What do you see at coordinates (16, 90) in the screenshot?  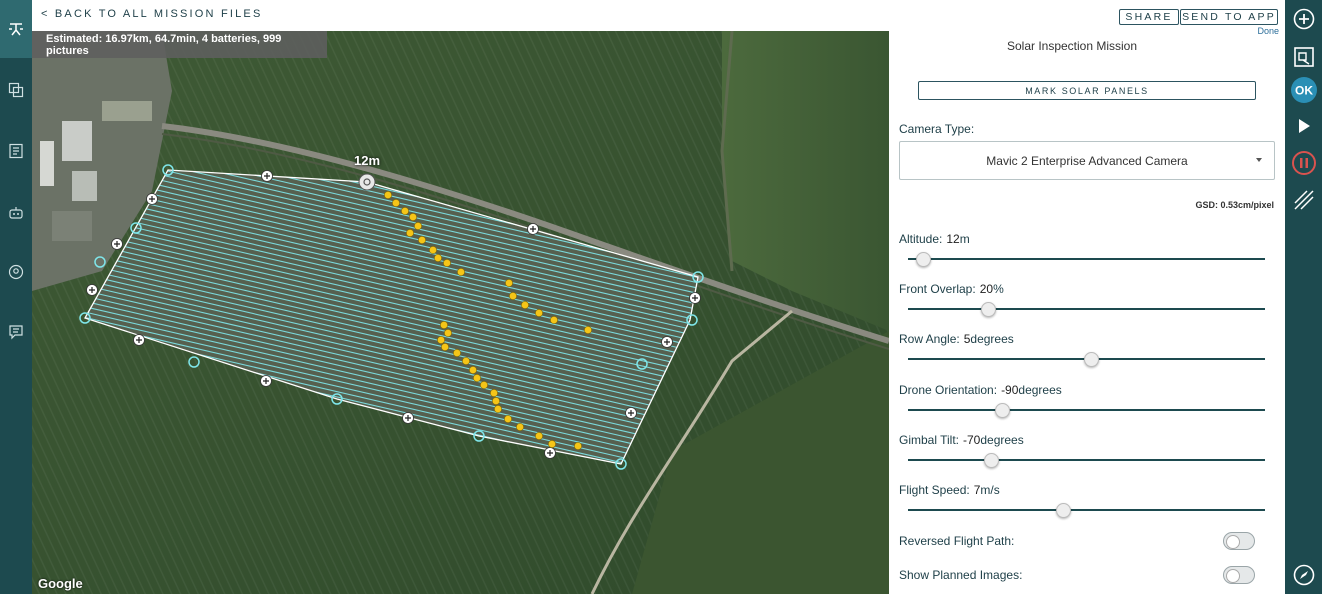 I see `copy-icon` at bounding box center [16, 90].